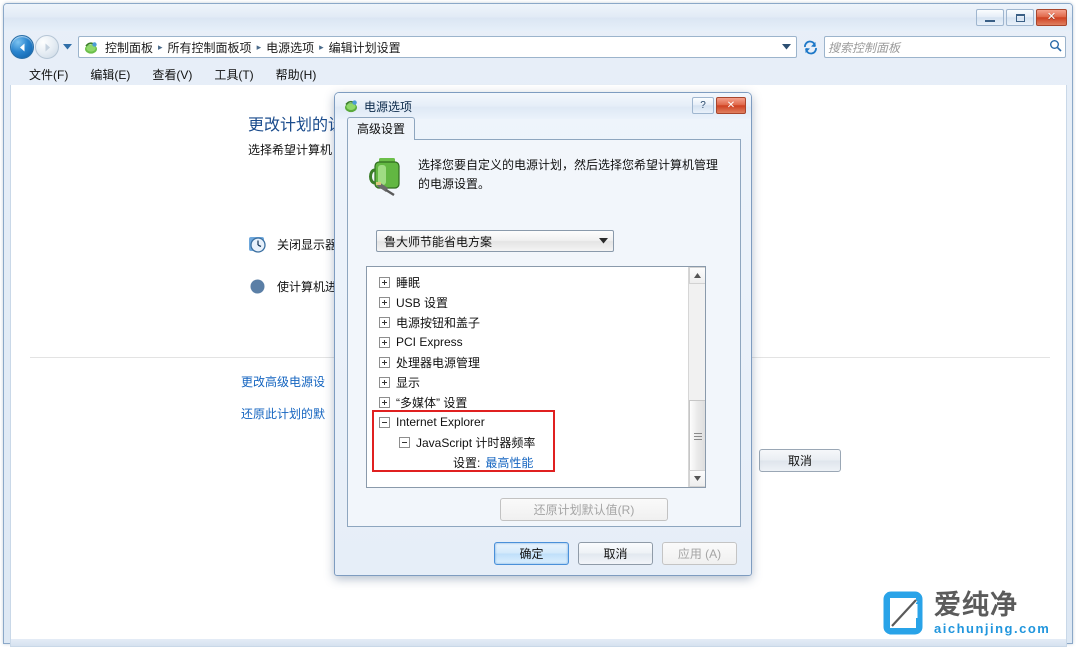  Describe the element at coordinates (529, 282) in the screenshot. I see `tree-item-sleep: 睡眠` at that location.